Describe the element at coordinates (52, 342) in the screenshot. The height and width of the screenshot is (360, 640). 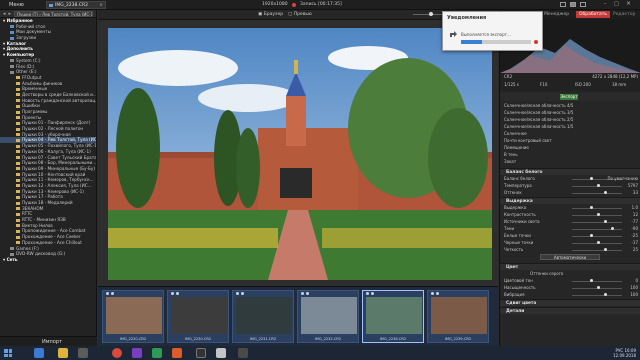
I see `import-button: Импорт` at that location.